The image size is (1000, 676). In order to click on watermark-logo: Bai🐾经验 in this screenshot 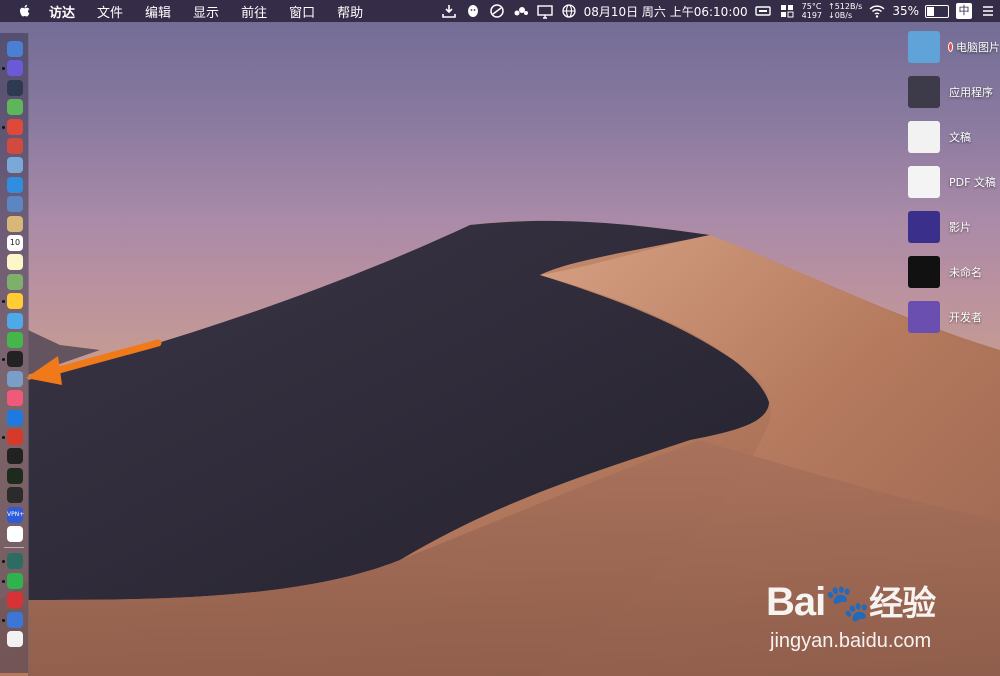, I will do `click(851, 602)`.